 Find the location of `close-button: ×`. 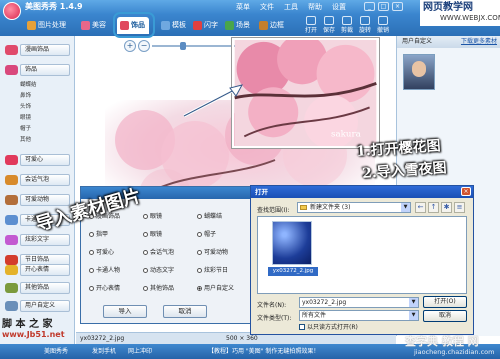

close-button: × is located at coordinates (397, 6).